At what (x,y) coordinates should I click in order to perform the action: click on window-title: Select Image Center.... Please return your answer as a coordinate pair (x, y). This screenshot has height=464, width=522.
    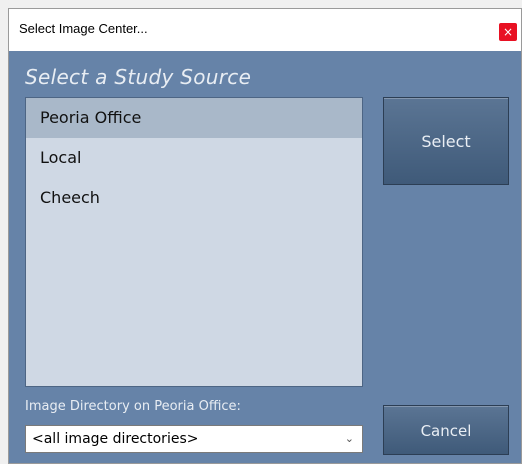
    Looking at the image, I should click on (83, 28).